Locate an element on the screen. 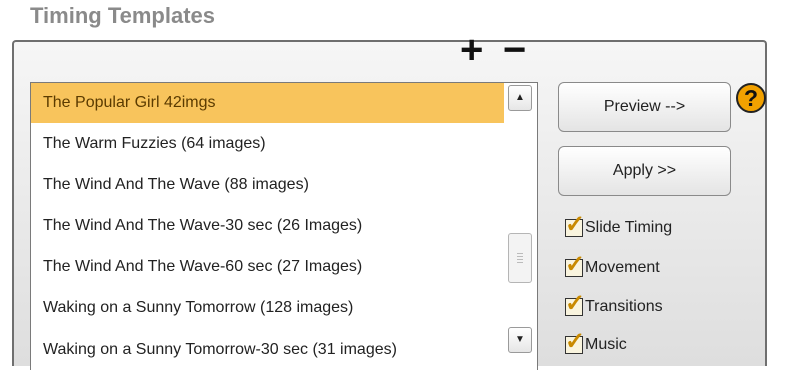 The image size is (793, 370). list-item: The Popular Girl 42imgs is located at coordinates (267, 103).